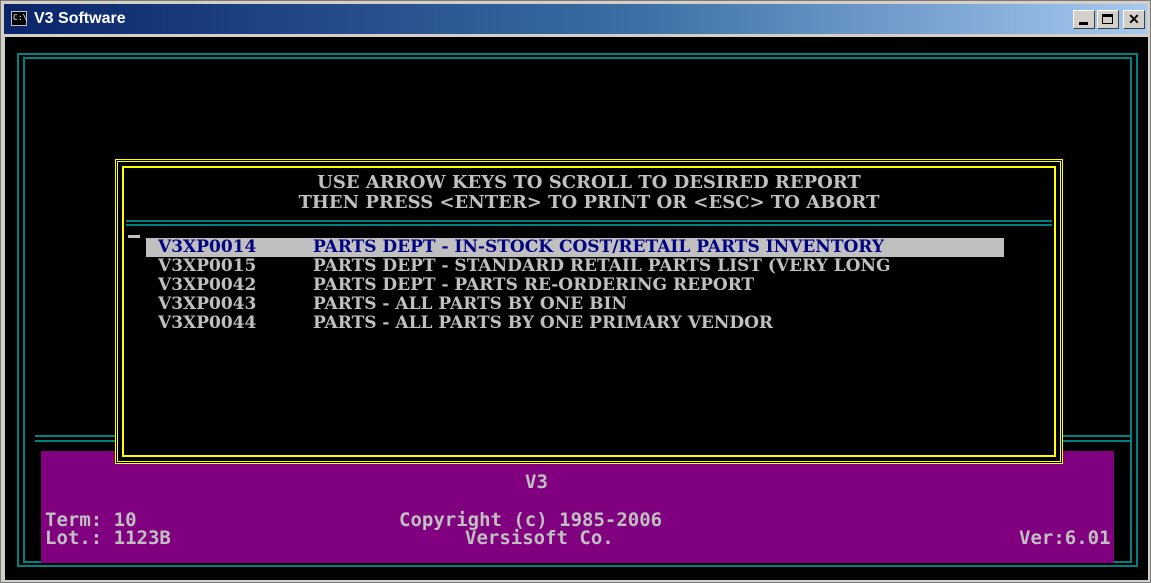 This screenshot has width=1151, height=583. Describe the element at coordinates (1108, 19) in the screenshot. I see `maximize-button` at that location.